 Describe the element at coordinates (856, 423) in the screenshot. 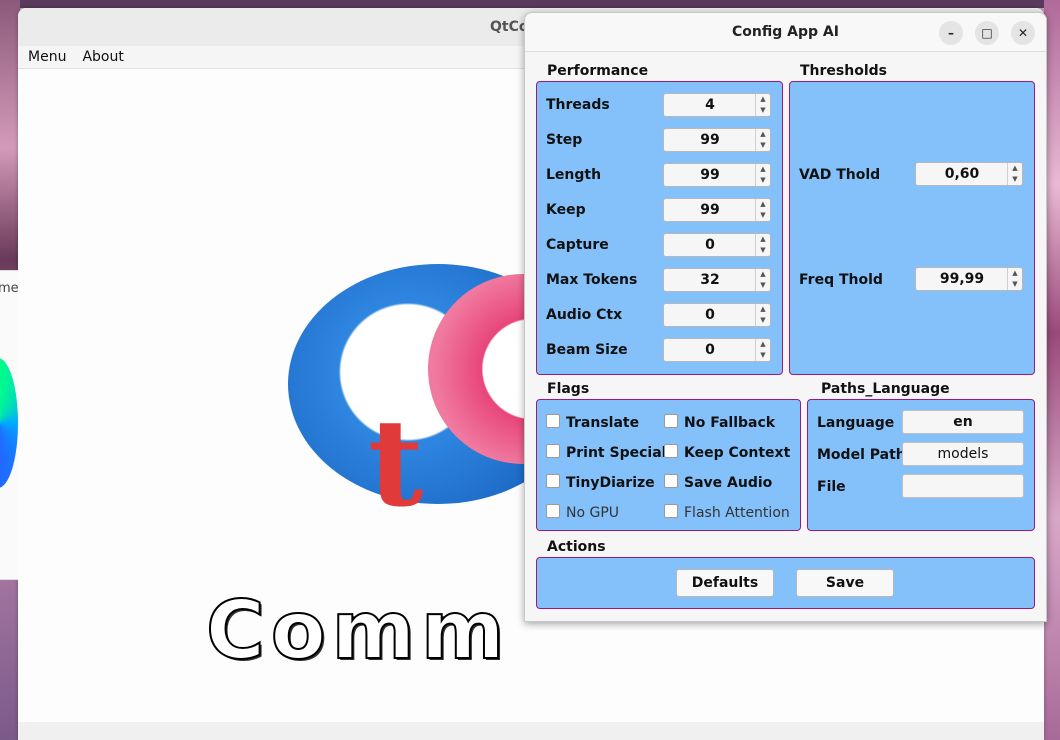

I see `language-label: Language` at that location.